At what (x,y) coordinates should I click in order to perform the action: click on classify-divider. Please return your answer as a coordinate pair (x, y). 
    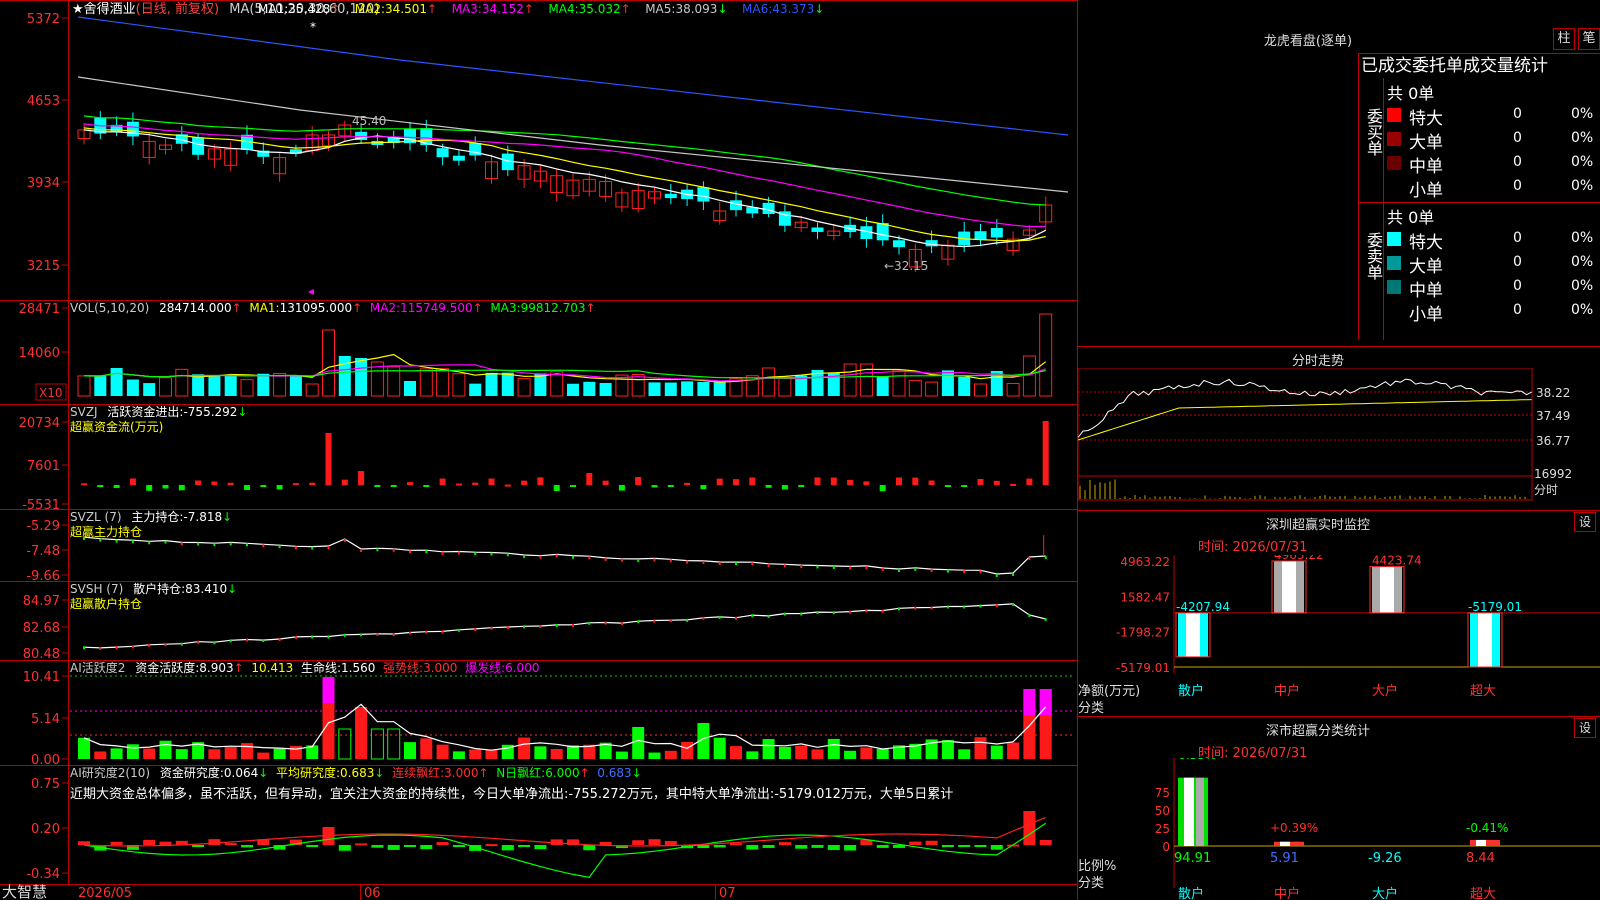
    Looking at the image, I should click on (1339, 716).